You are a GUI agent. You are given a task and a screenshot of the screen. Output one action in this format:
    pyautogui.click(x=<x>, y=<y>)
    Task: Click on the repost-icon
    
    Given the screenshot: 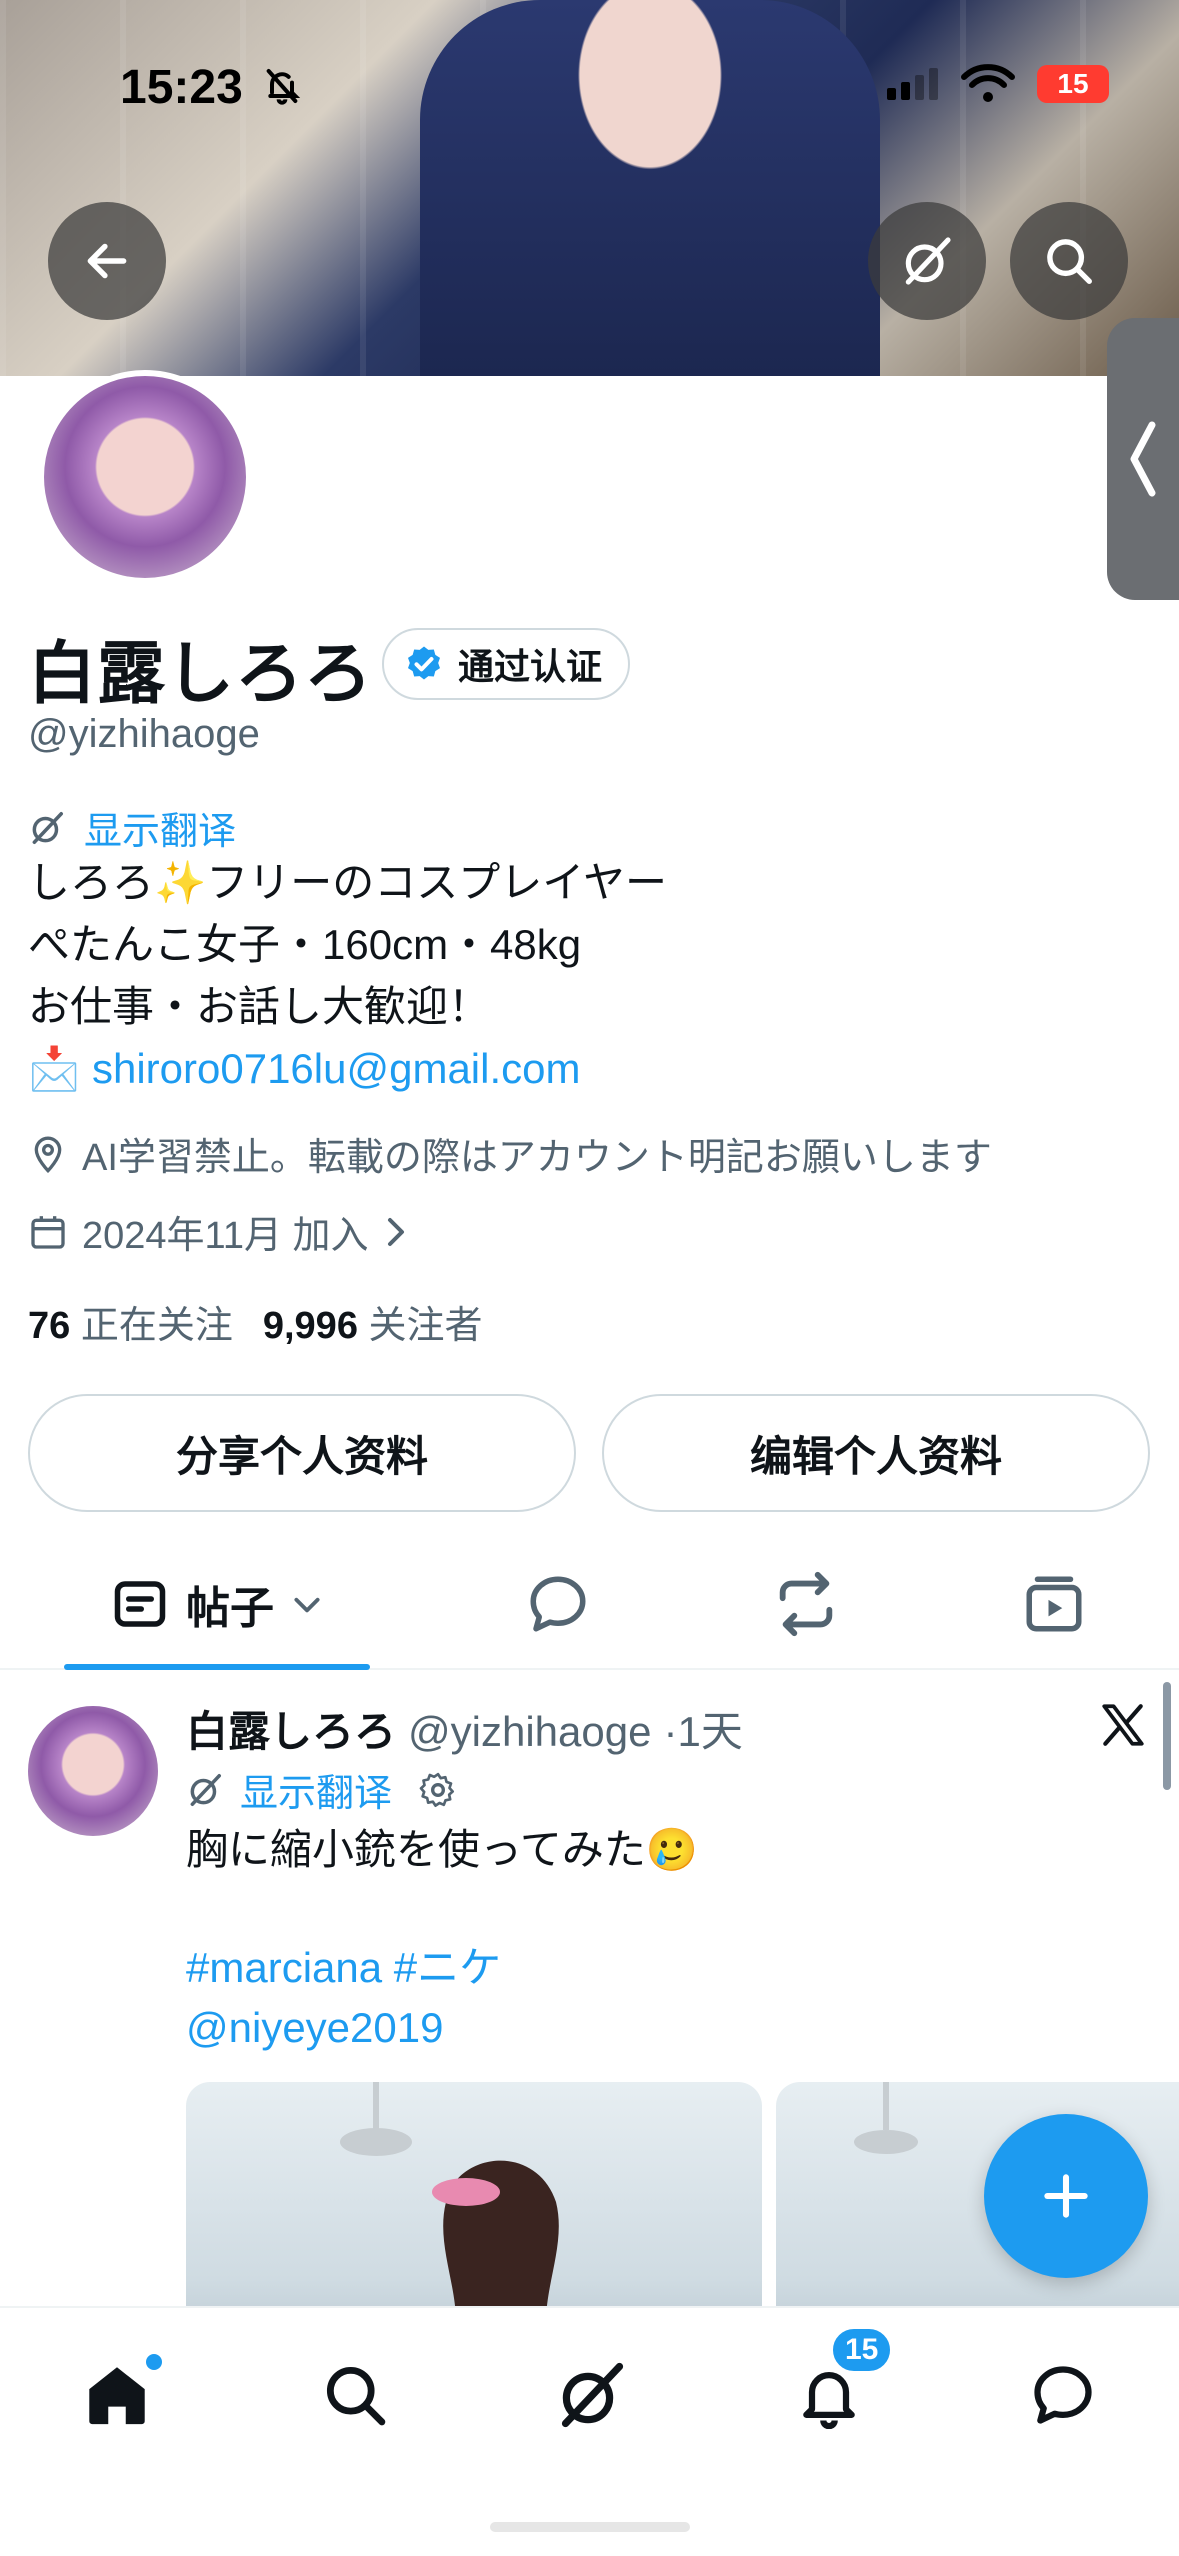 What is the action you would take?
    pyautogui.click(x=806, y=1604)
    